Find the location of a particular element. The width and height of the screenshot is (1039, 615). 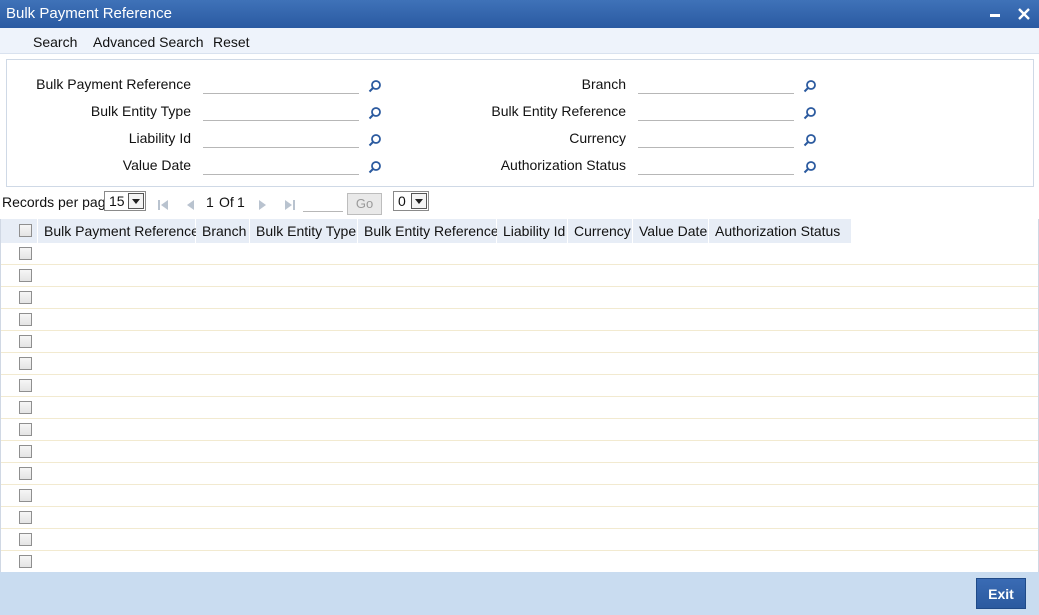

menu-search: Search is located at coordinates (55, 42).